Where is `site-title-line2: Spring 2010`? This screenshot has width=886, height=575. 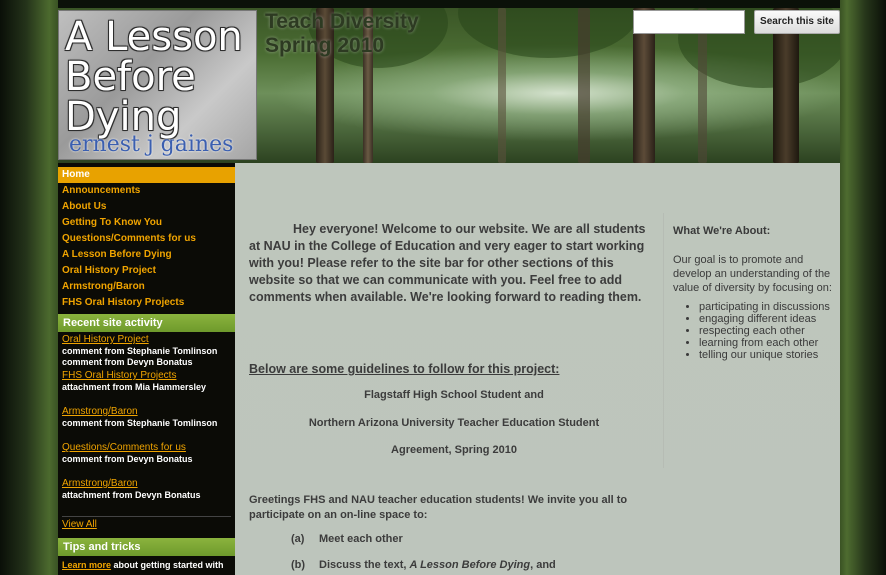
site-title-line2: Spring 2010 is located at coordinates (325, 45).